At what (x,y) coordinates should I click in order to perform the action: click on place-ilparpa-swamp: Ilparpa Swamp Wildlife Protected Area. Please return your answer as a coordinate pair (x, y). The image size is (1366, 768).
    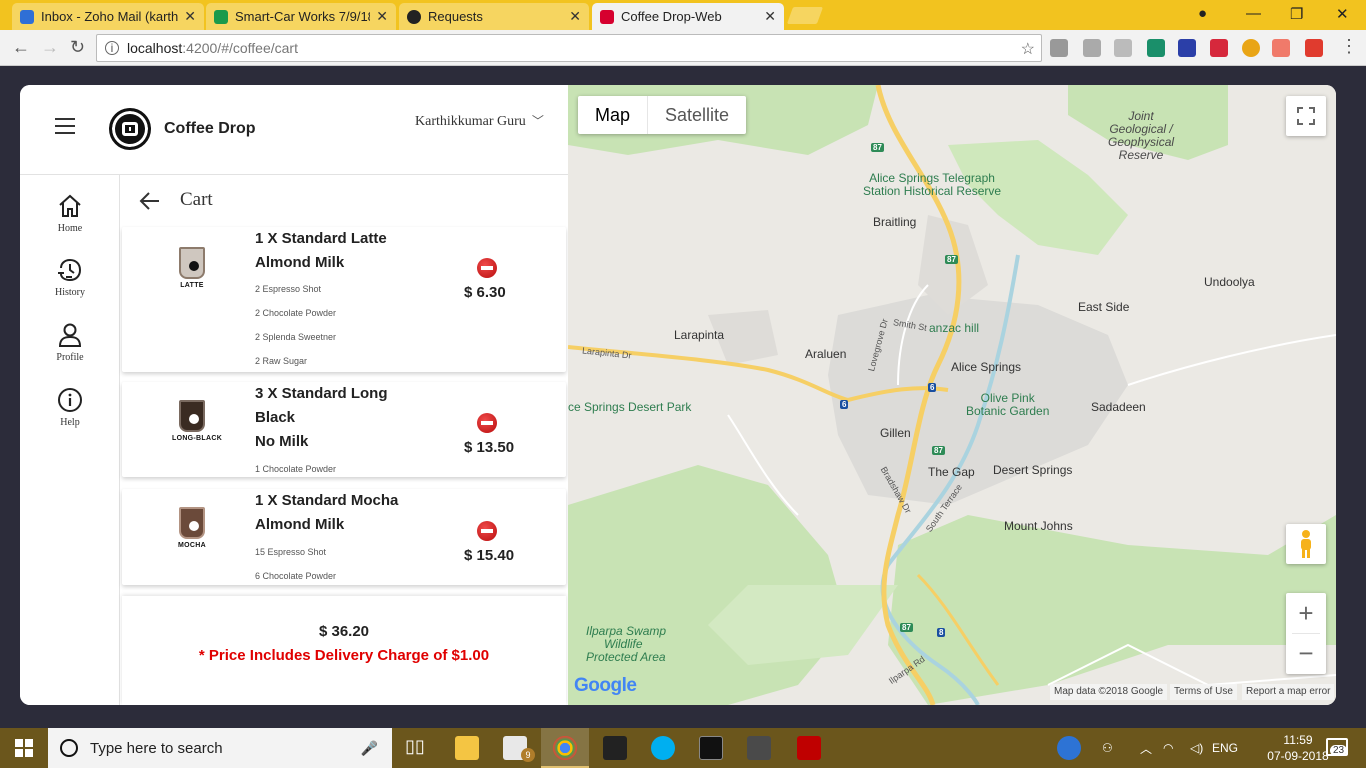
    Looking at the image, I should click on (626, 644).